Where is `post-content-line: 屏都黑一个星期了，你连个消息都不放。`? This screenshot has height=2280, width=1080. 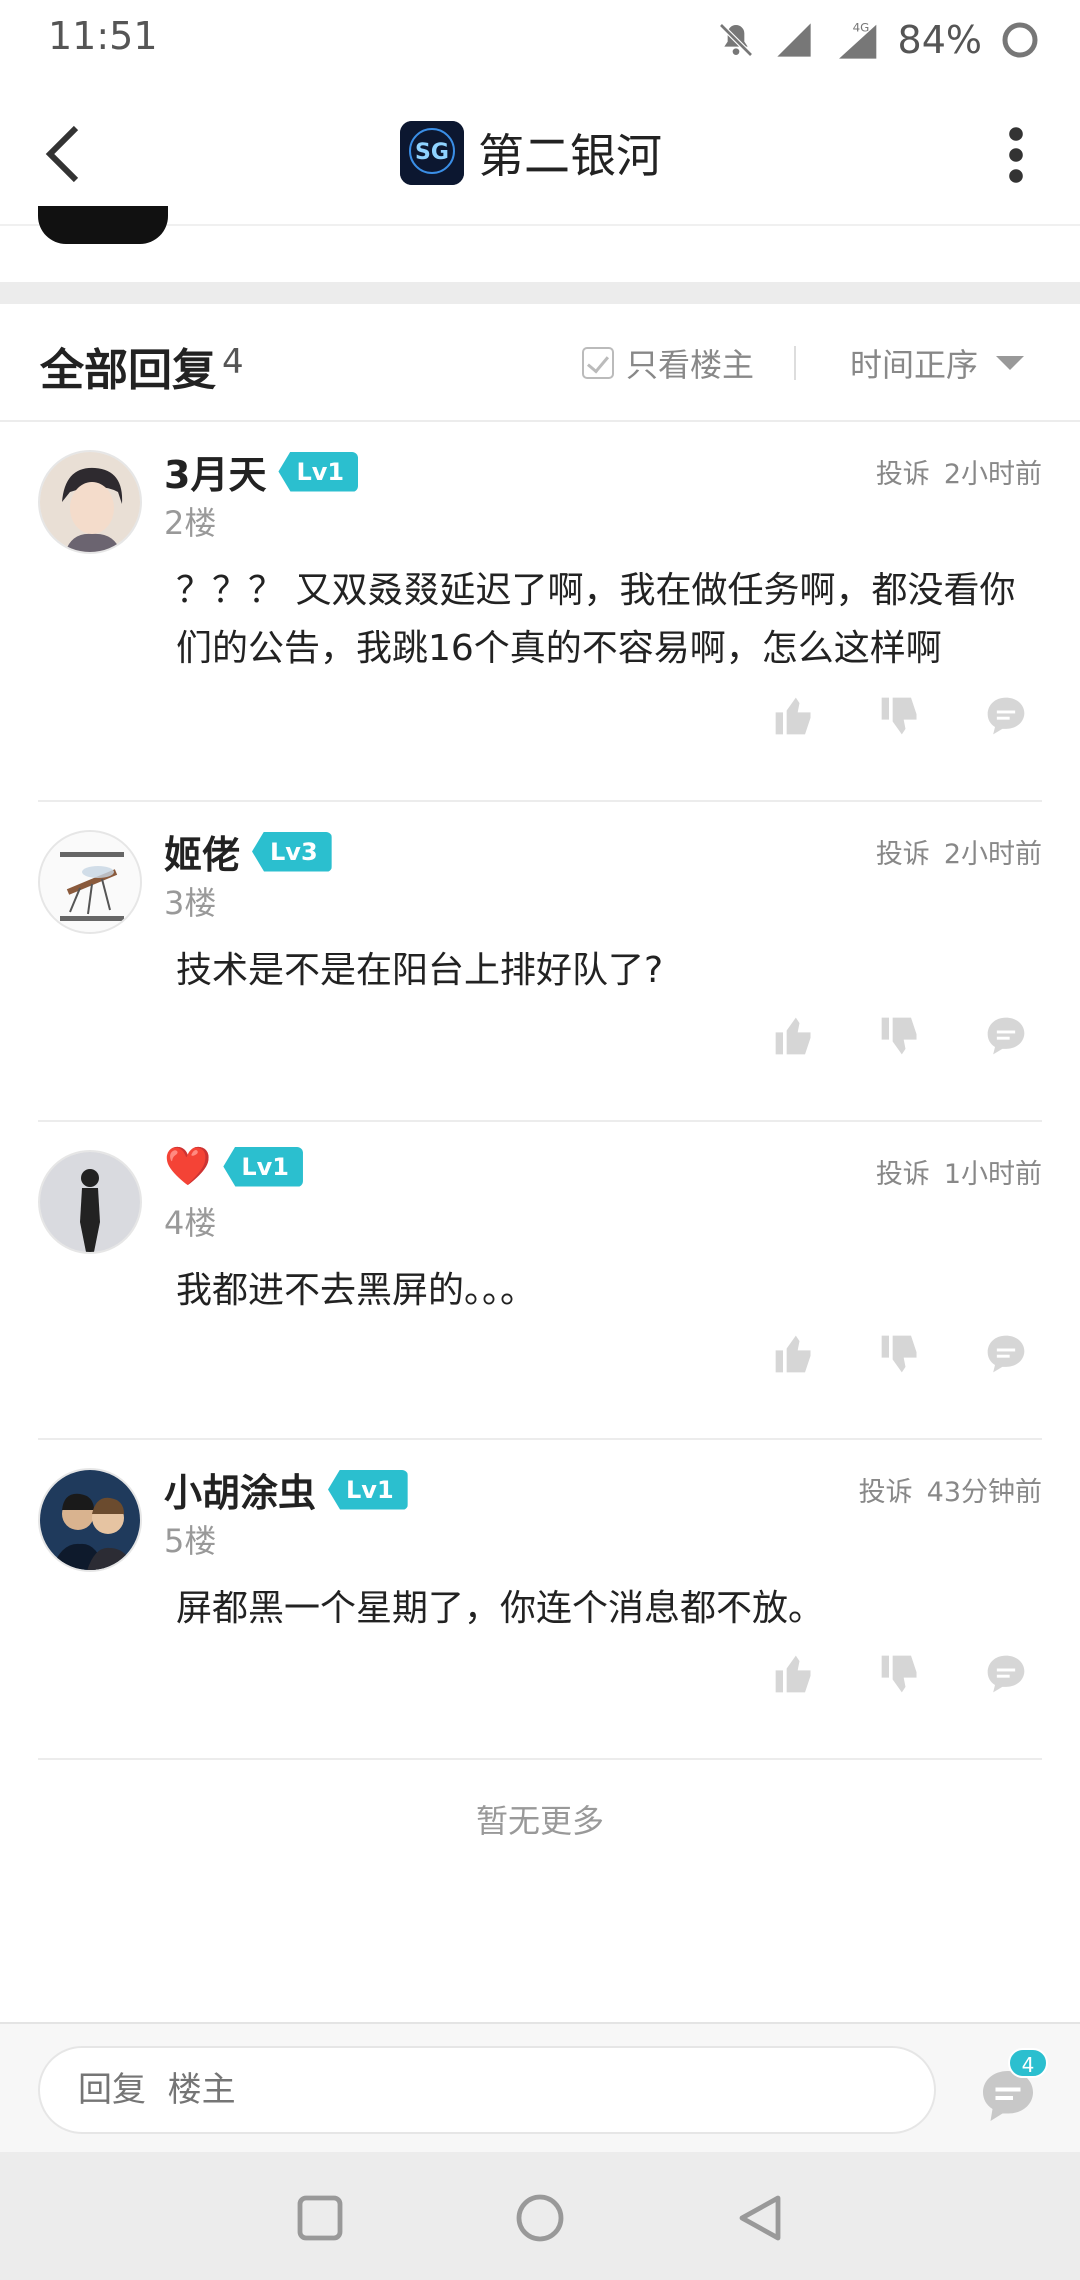
post-content-line: 屏都黑一个星期了，你连个消息都不放。 is located at coordinates (500, 1608).